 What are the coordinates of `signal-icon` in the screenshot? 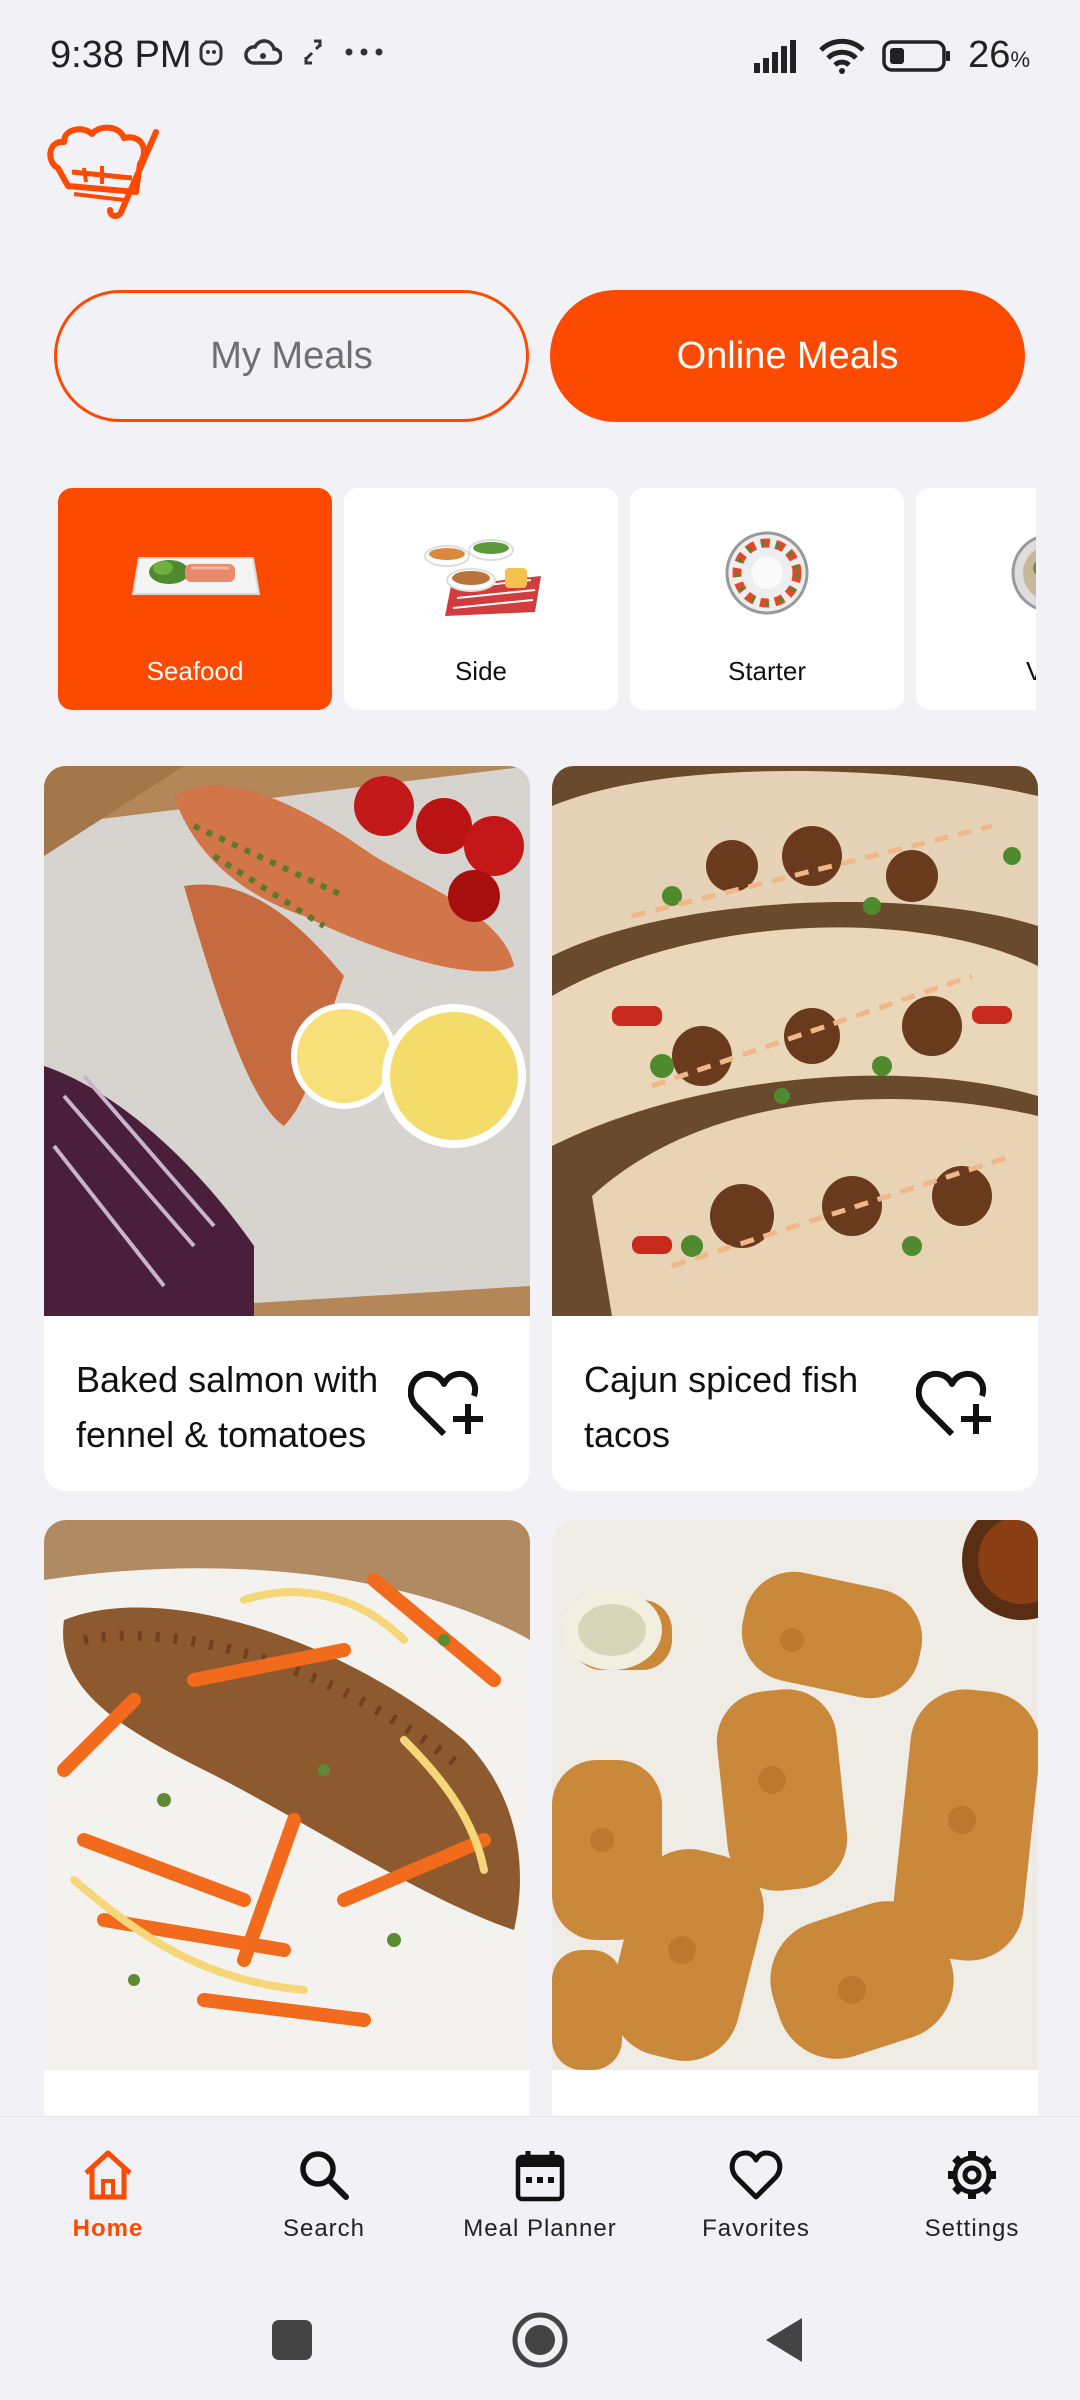 It's located at (775, 56).